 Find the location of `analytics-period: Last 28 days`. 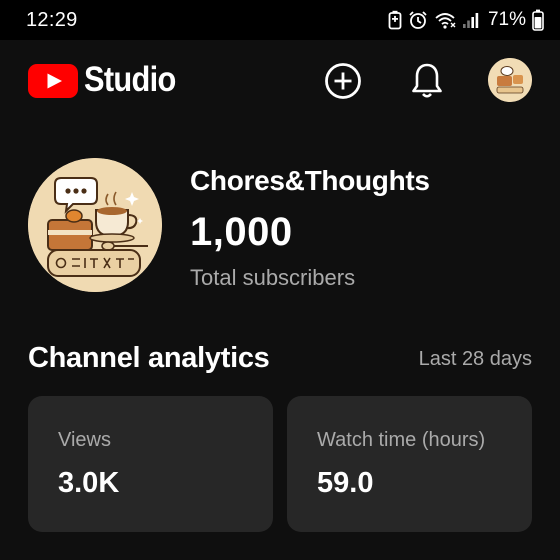

analytics-period: Last 28 days is located at coordinates (475, 359).